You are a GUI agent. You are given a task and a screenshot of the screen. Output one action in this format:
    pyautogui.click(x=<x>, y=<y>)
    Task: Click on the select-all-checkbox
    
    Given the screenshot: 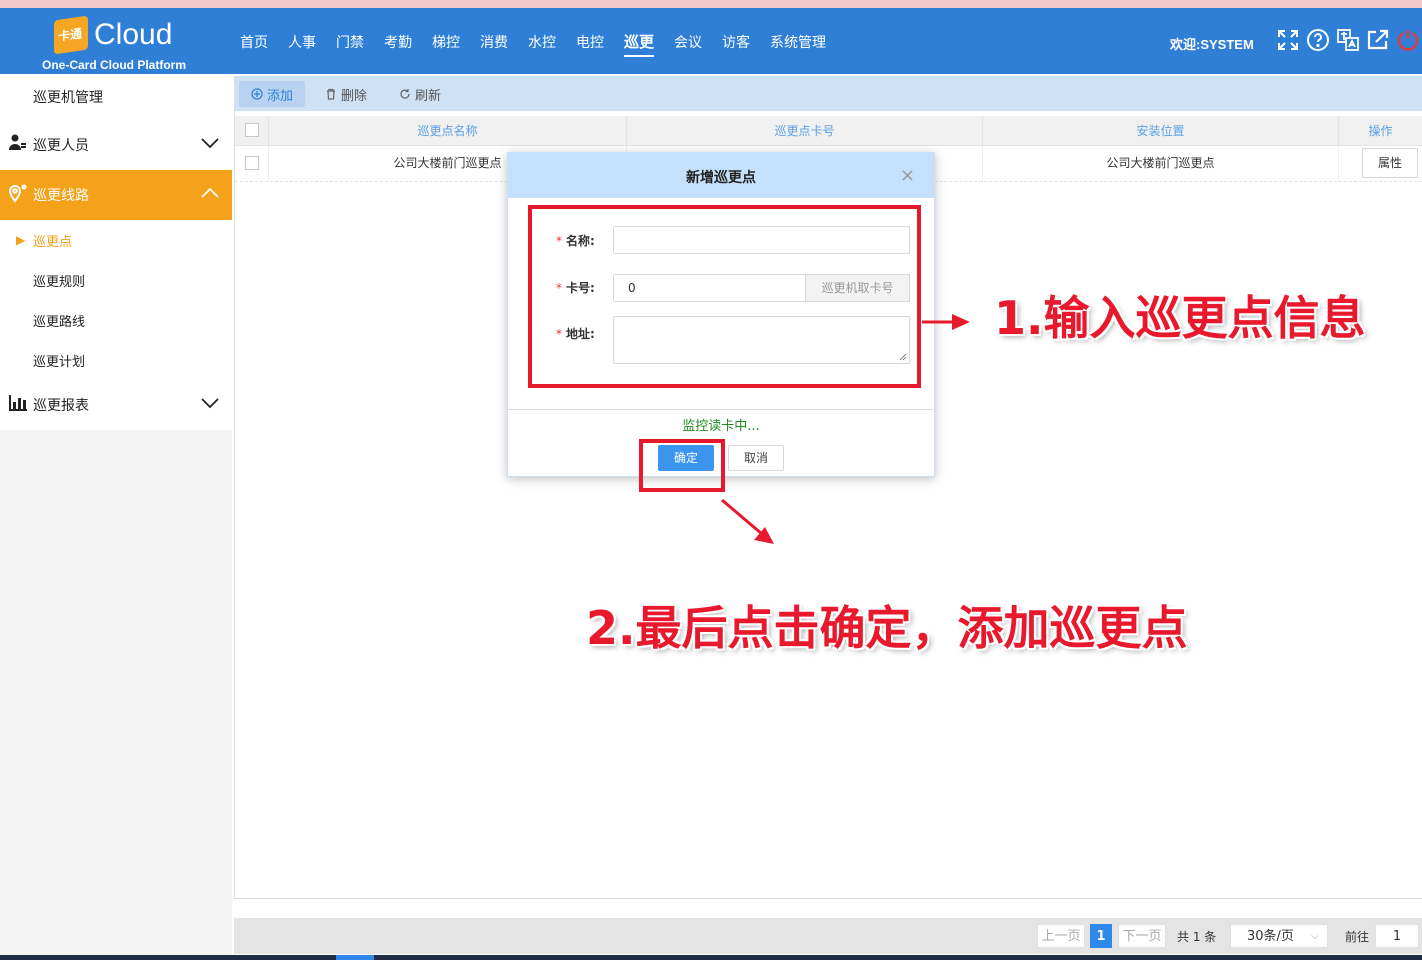 What is the action you would take?
    pyautogui.click(x=252, y=130)
    